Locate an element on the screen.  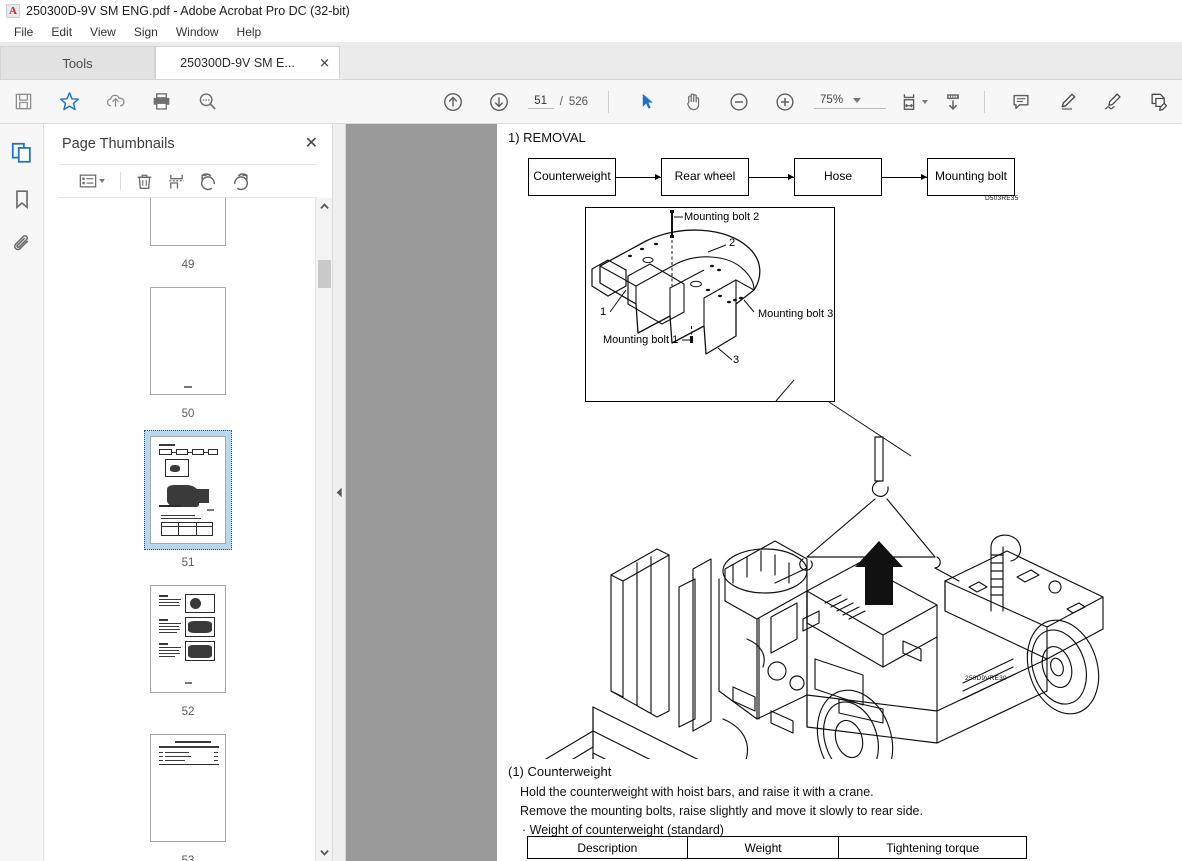
page-heading: 1) REMOVAL is located at coordinates (547, 137).